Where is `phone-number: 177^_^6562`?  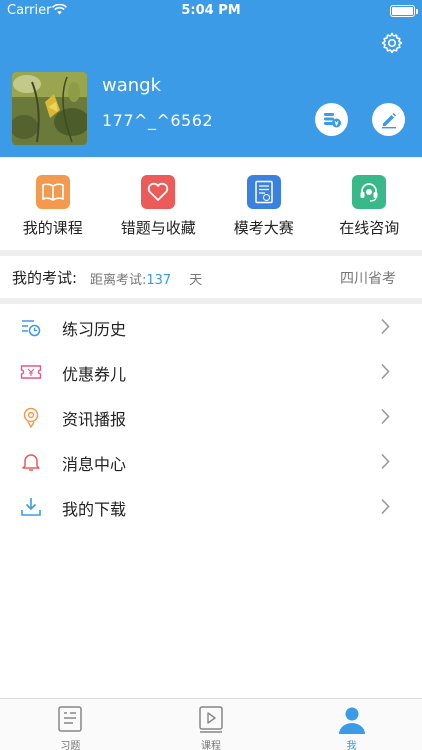
phone-number: 177^_^6562 is located at coordinates (158, 120).